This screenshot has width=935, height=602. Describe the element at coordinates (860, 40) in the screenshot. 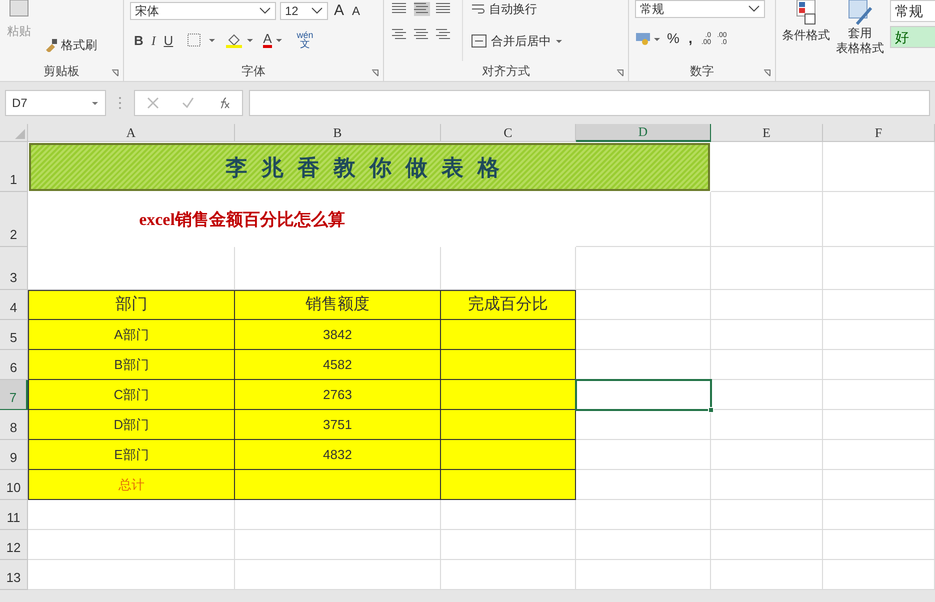

I see `table-format-button: 套用 表格格式` at that location.